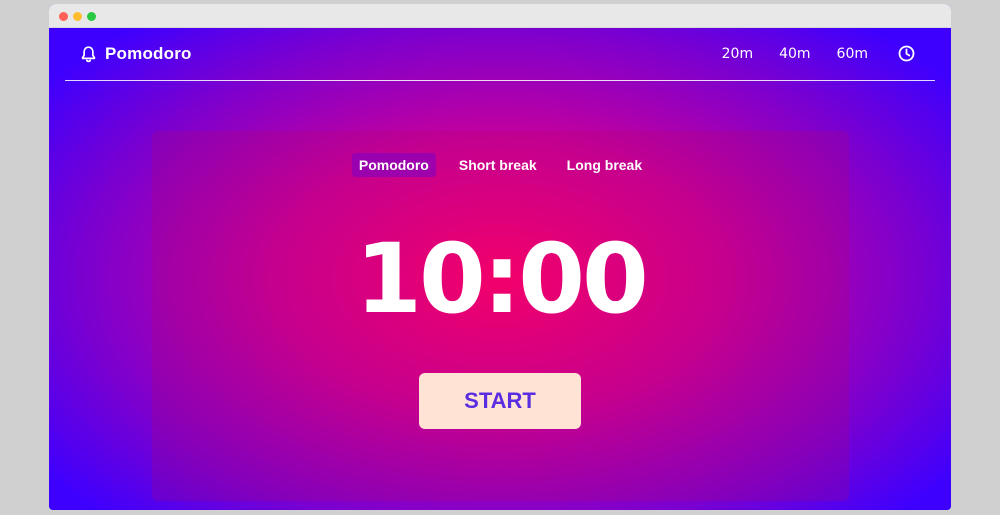 This screenshot has height=515, width=1000. Describe the element at coordinates (63, 16) in the screenshot. I see `close-window-button` at that location.